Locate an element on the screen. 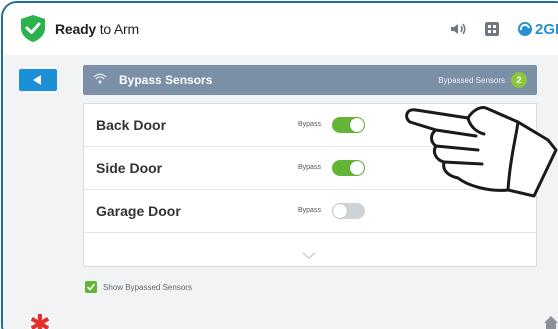 The width and height of the screenshot is (558, 329). show-bypassed-checkbox: Show Bypassed Sensors is located at coordinates (138, 287).